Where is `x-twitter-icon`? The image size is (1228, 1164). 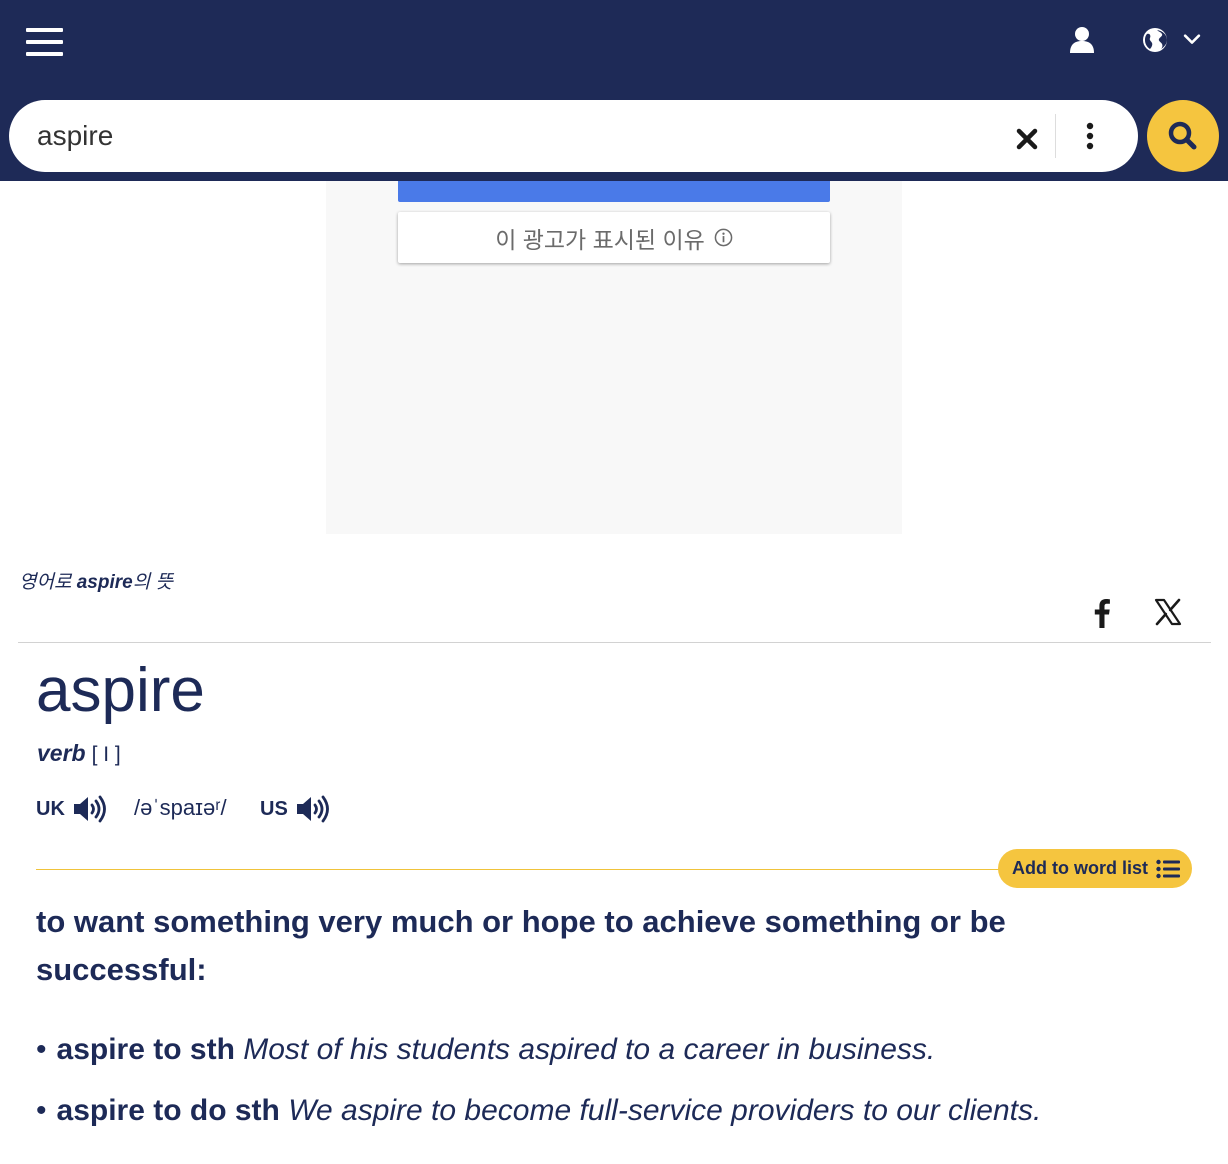
x-twitter-icon is located at coordinates (1168, 612).